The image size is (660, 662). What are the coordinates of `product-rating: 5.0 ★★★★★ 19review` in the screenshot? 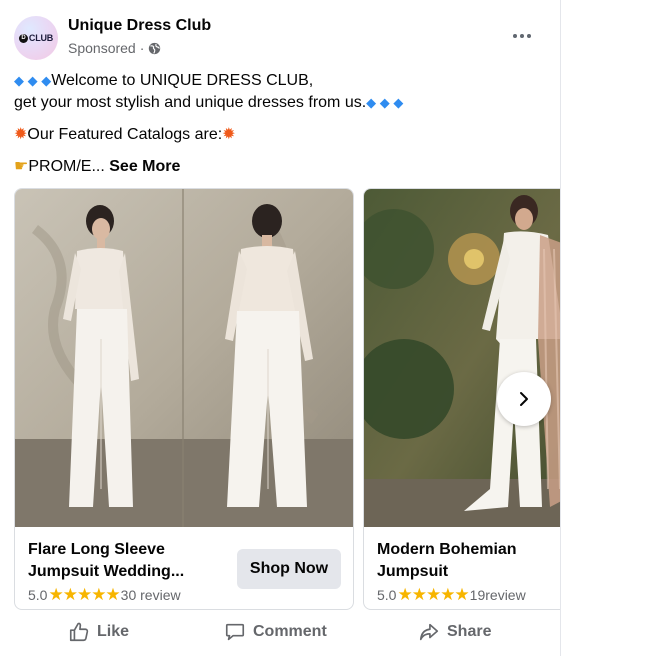 It's located at (451, 594).